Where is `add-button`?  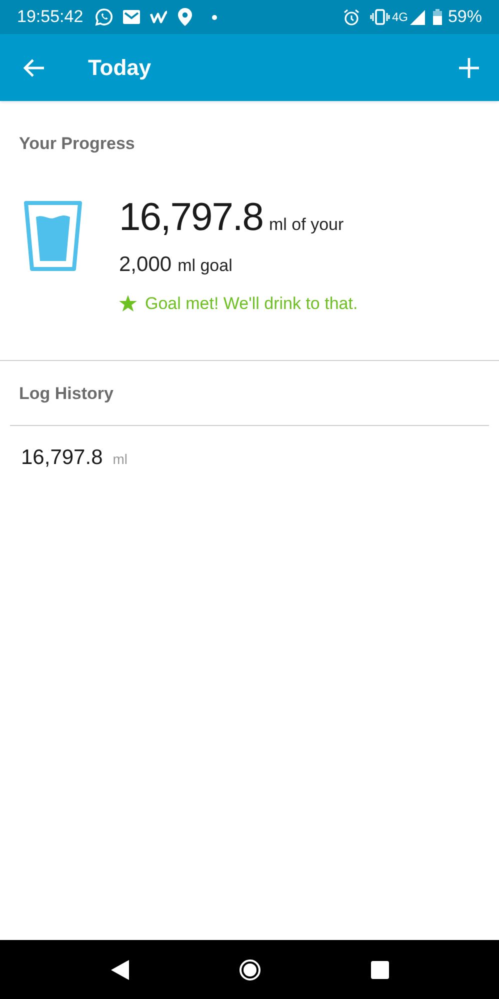 add-button is located at coordinates (469, 68).